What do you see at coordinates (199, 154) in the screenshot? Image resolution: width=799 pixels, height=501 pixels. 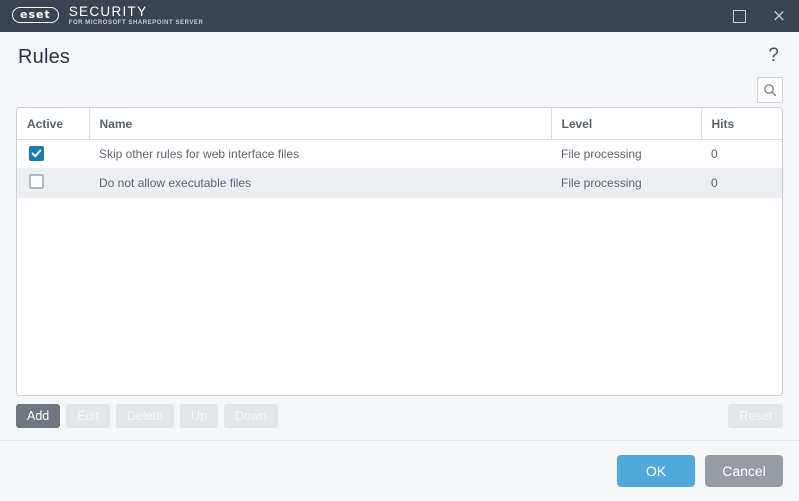 I see `cell-name: Skip other rules for web interface files` at bounding box center [199, 154].